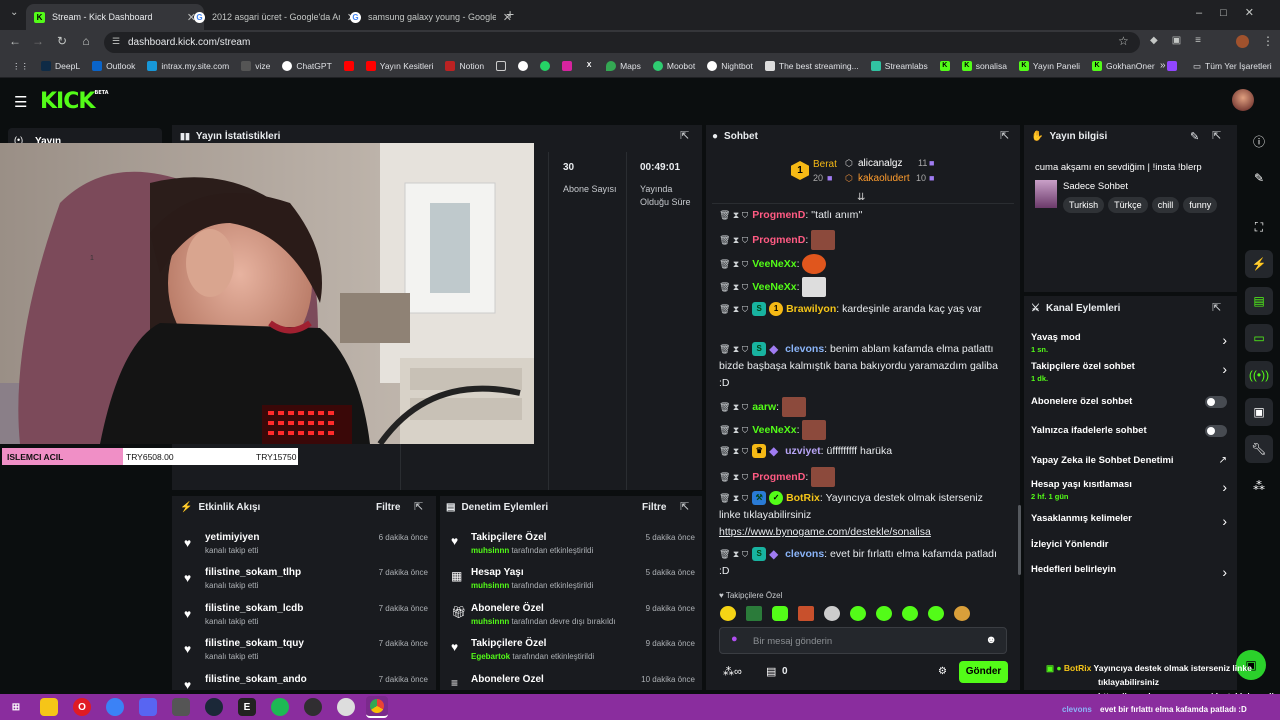 This screenshot has width=1280, height=720. I want to click on spotify-icon, so click(280, 707).